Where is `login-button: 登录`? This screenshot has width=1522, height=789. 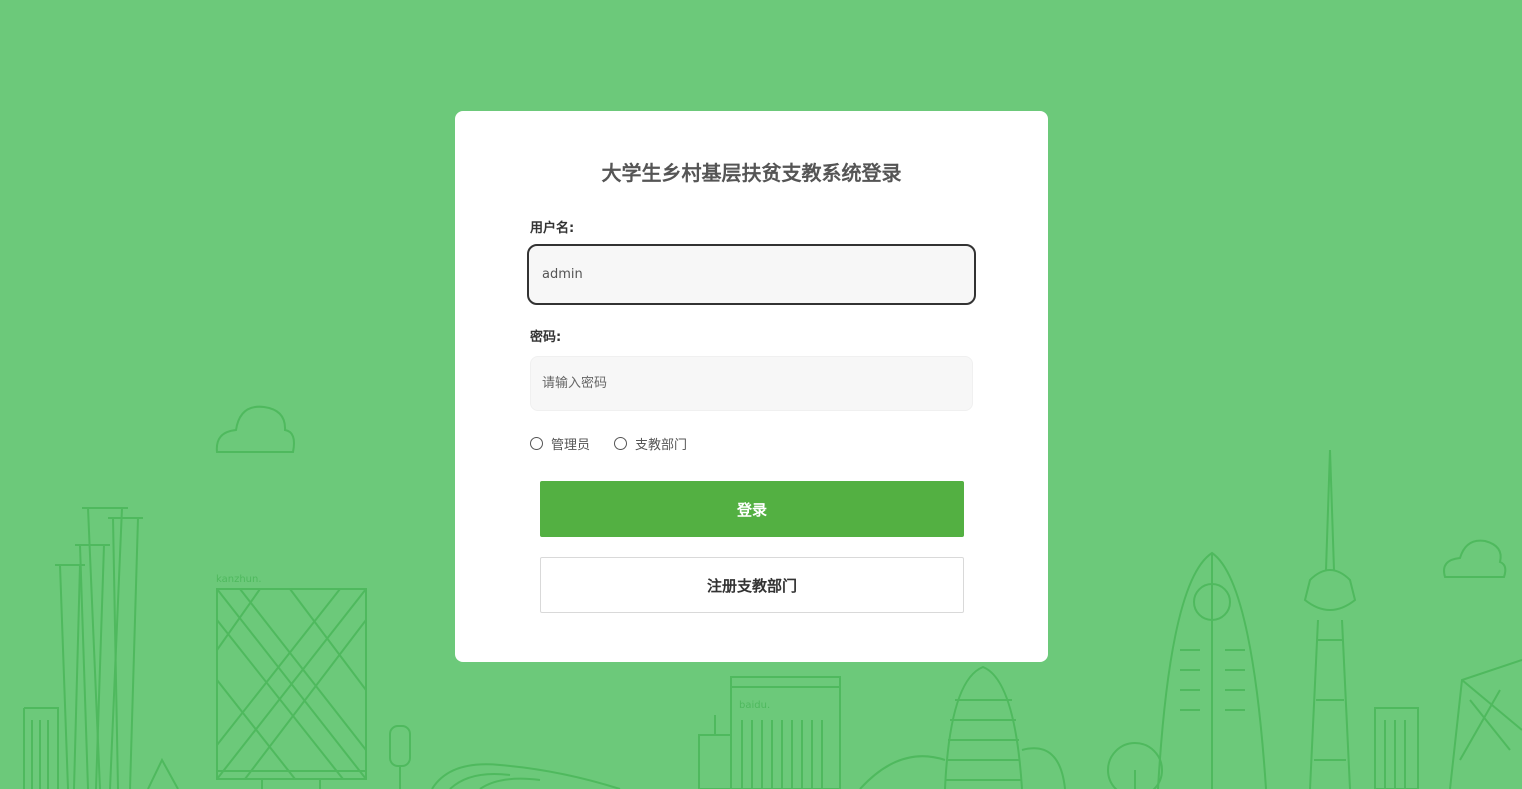
login-button: 登录 is located at coordinates (752, 509).